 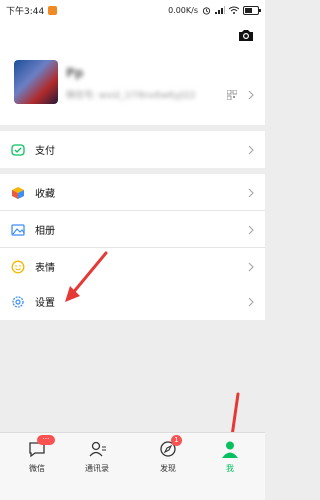 What do you see at coordinates (246, 35) in the screenshot?
I see `camera-icon` at bounding box center [246, 35].